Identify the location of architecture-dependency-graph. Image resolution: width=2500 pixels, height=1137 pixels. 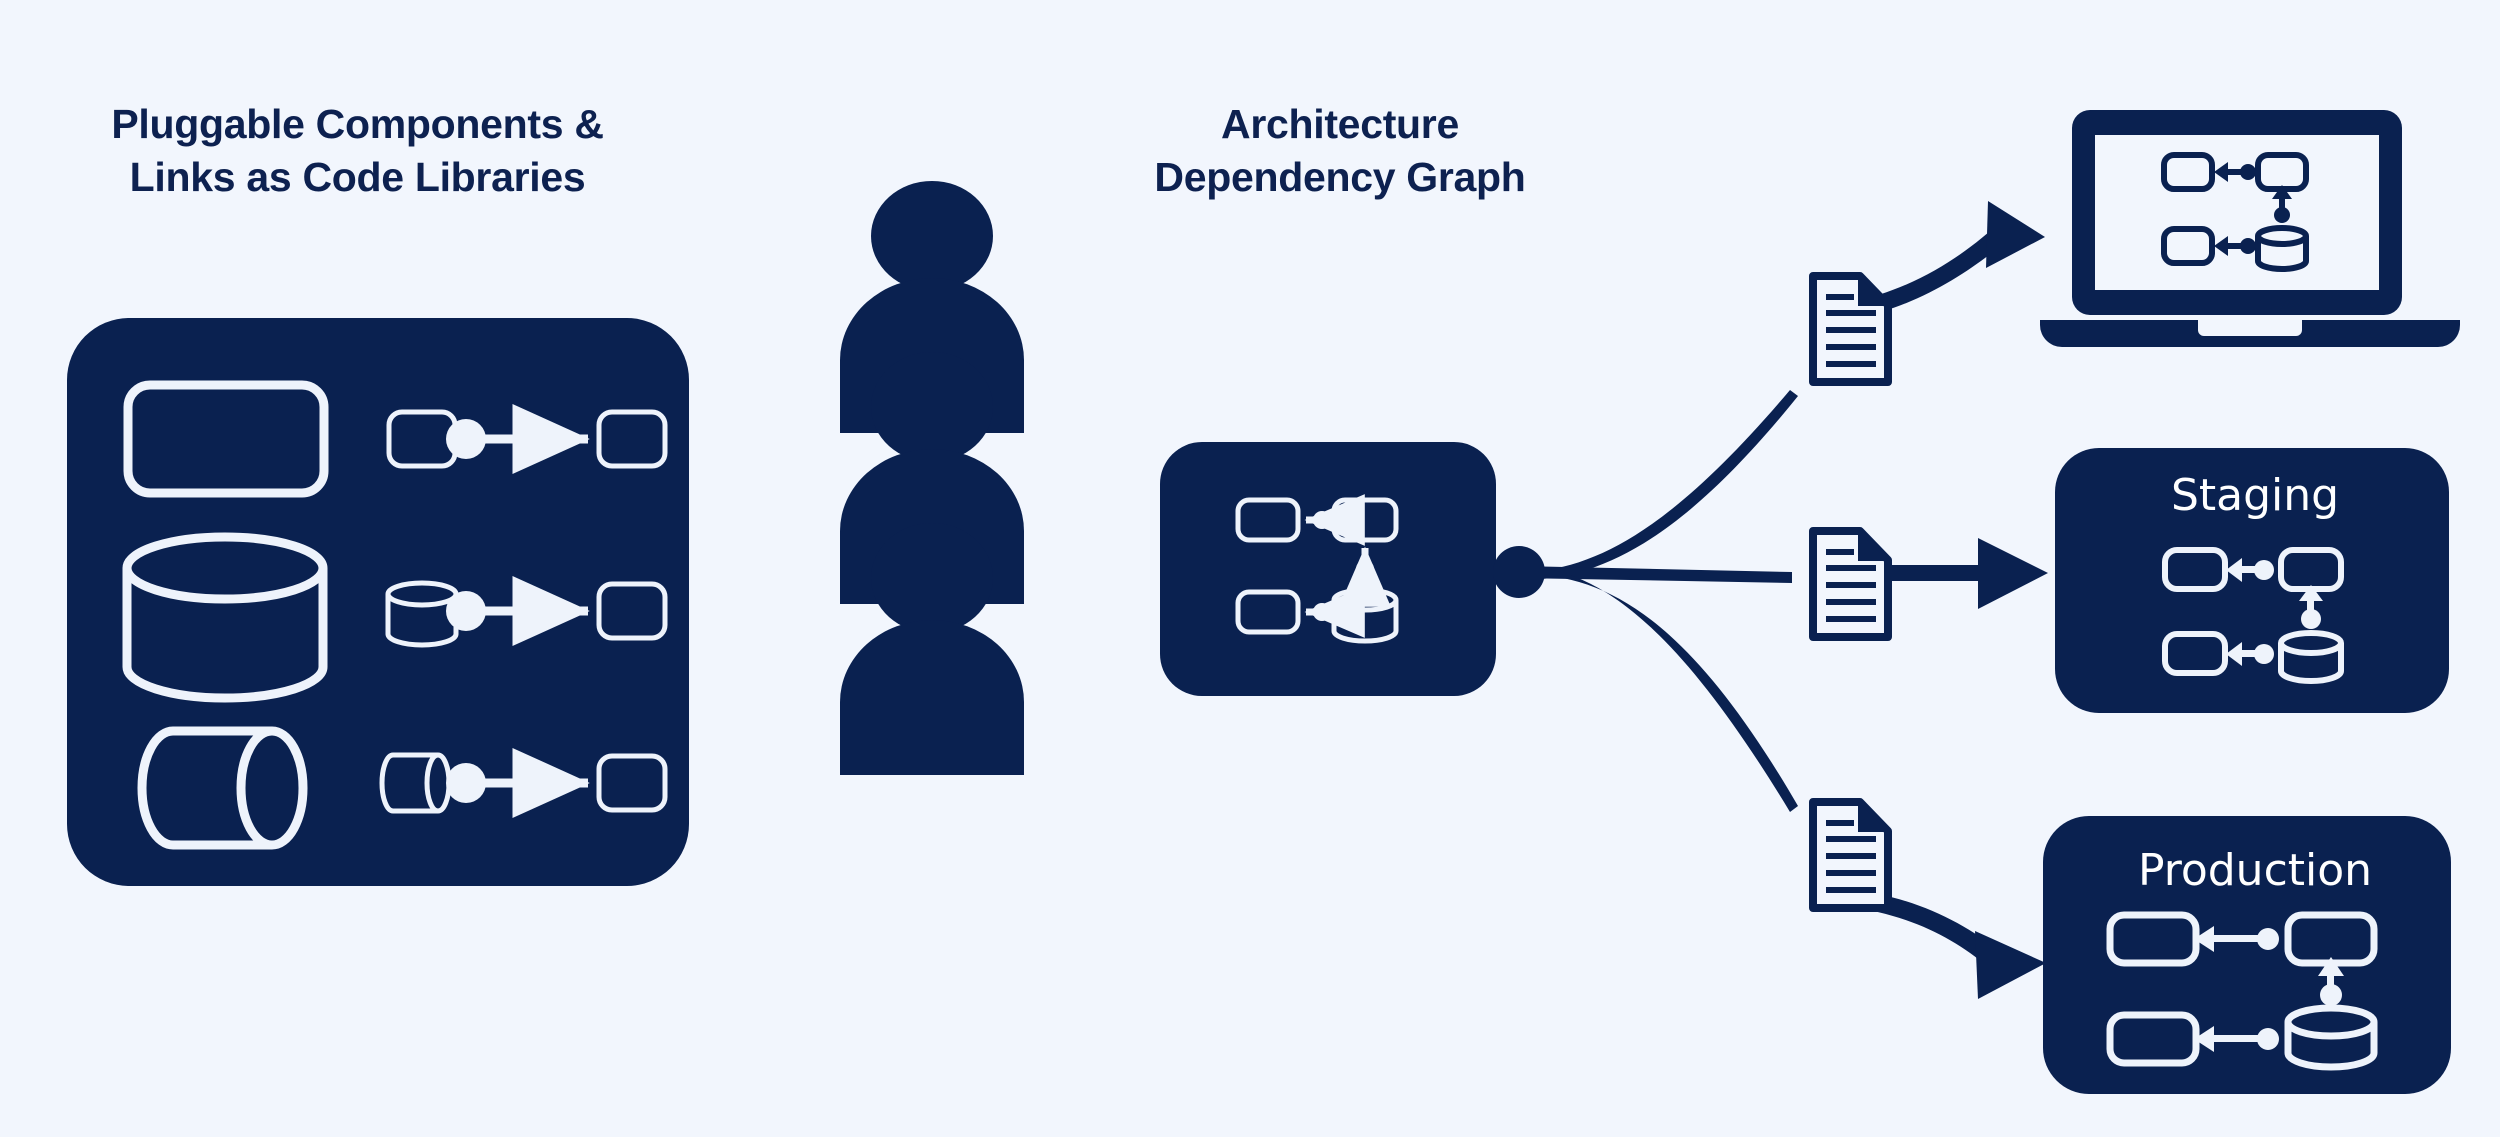
(1328, 569).